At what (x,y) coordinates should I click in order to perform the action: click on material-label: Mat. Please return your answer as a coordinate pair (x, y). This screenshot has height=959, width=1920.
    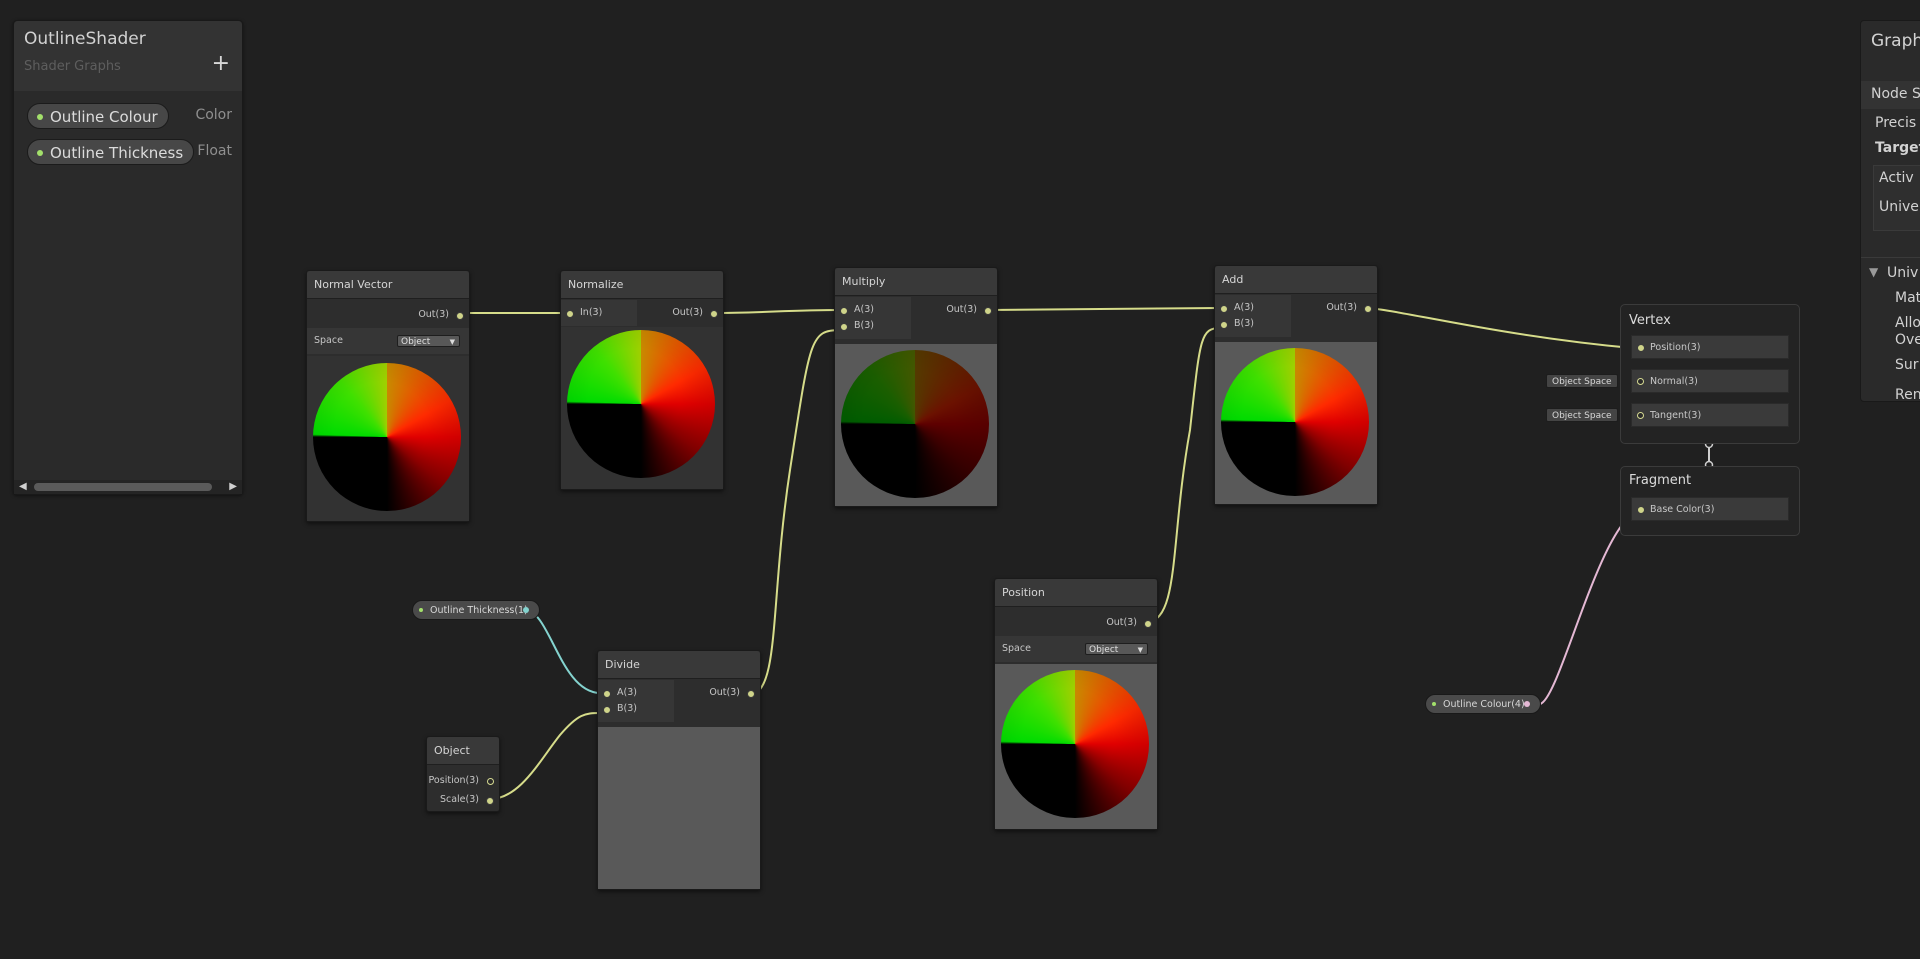
    Looking at the image, I should click on (1907, 298).